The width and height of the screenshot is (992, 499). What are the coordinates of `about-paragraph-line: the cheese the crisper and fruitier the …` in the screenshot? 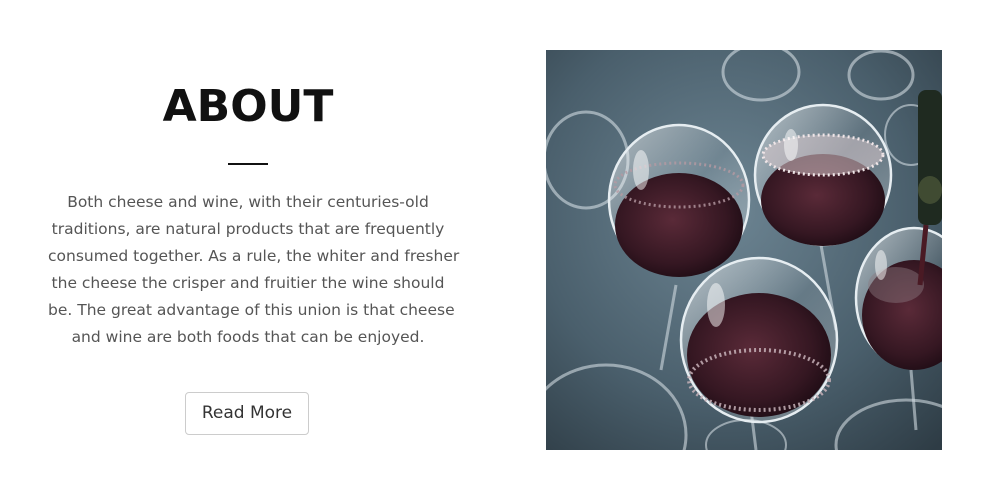 It's located at (248, 283).